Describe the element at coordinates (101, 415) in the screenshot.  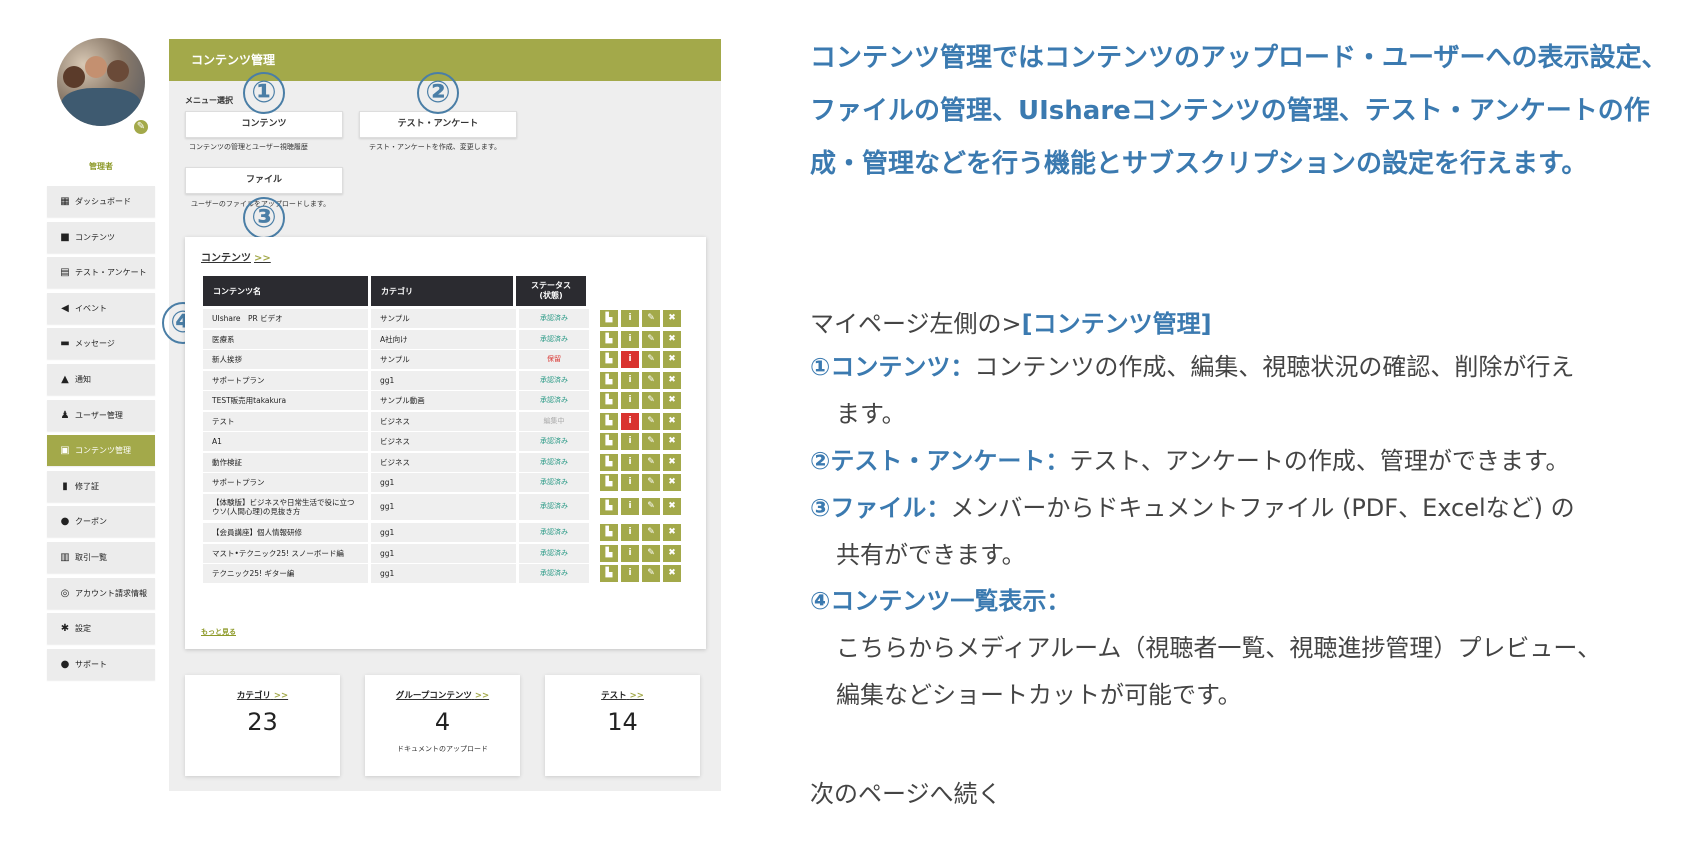
I see `sidebar-item-user-management: ♟ ユーザー管理` at that location.